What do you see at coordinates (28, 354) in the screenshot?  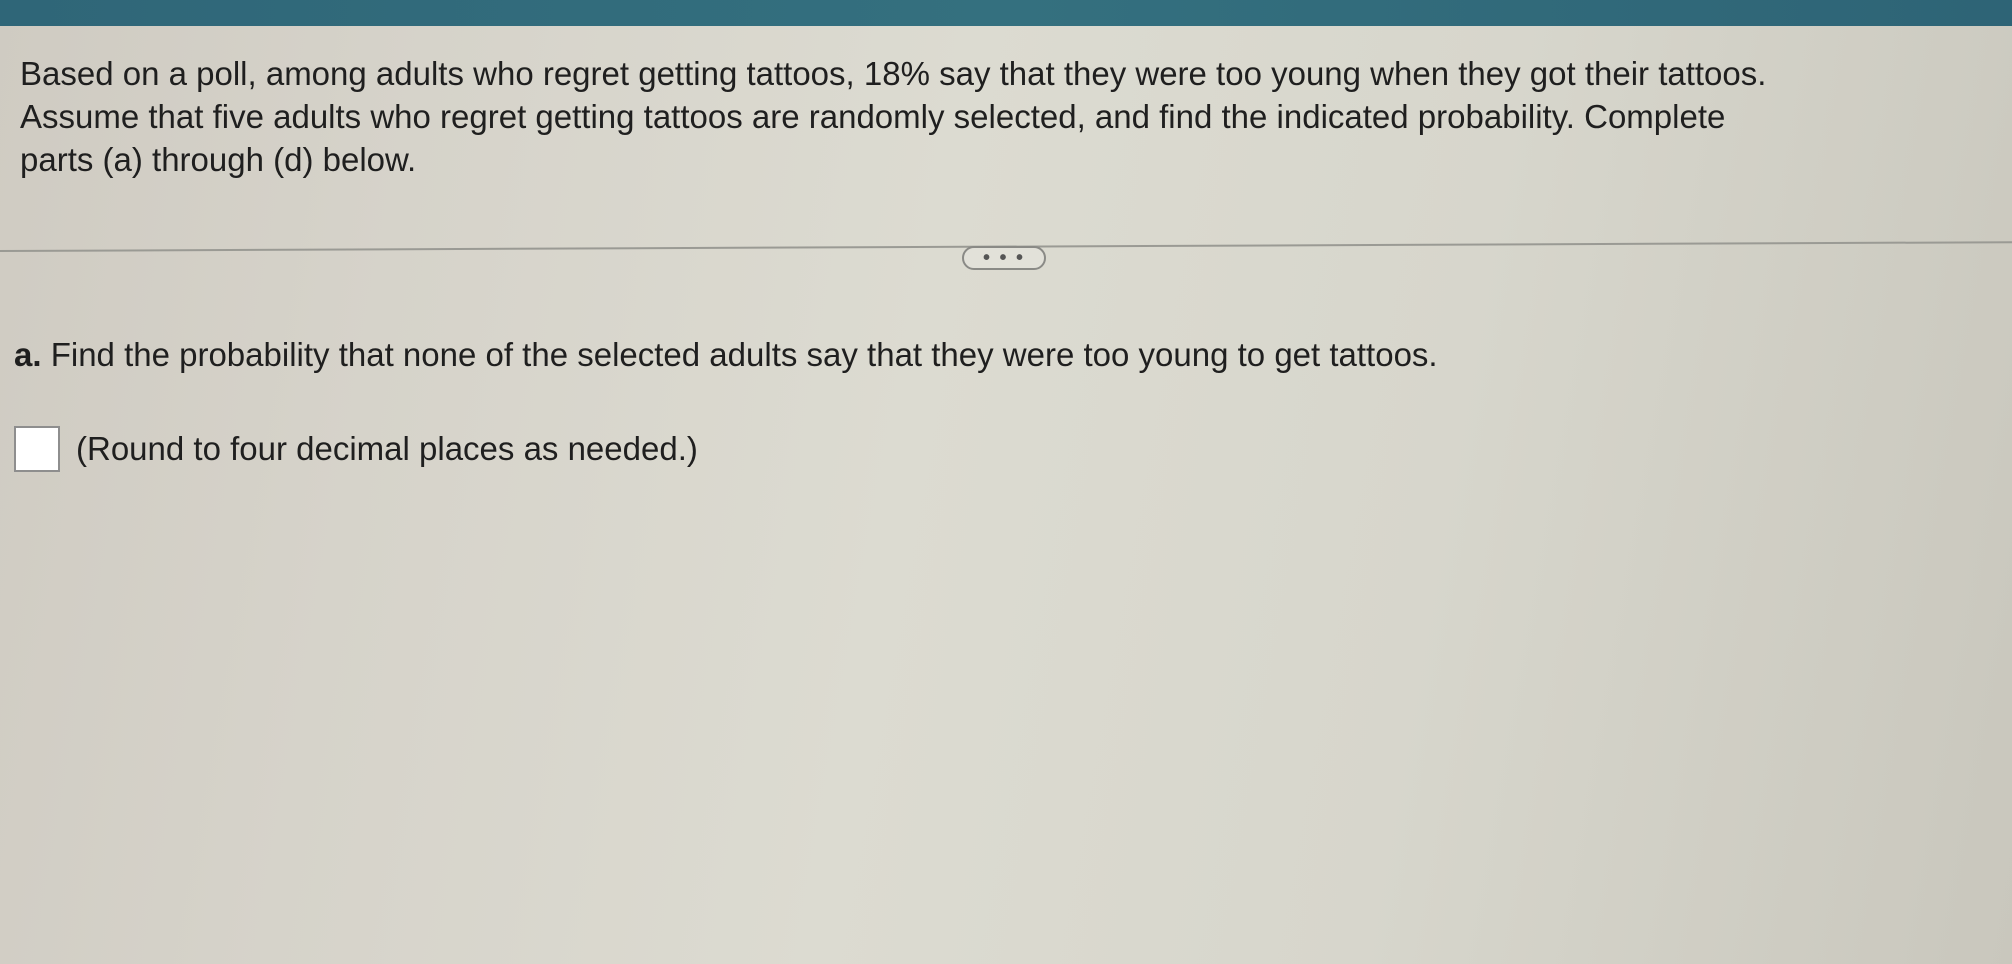 I see `part-a-letter: a.` at bounding box center [28, 354].